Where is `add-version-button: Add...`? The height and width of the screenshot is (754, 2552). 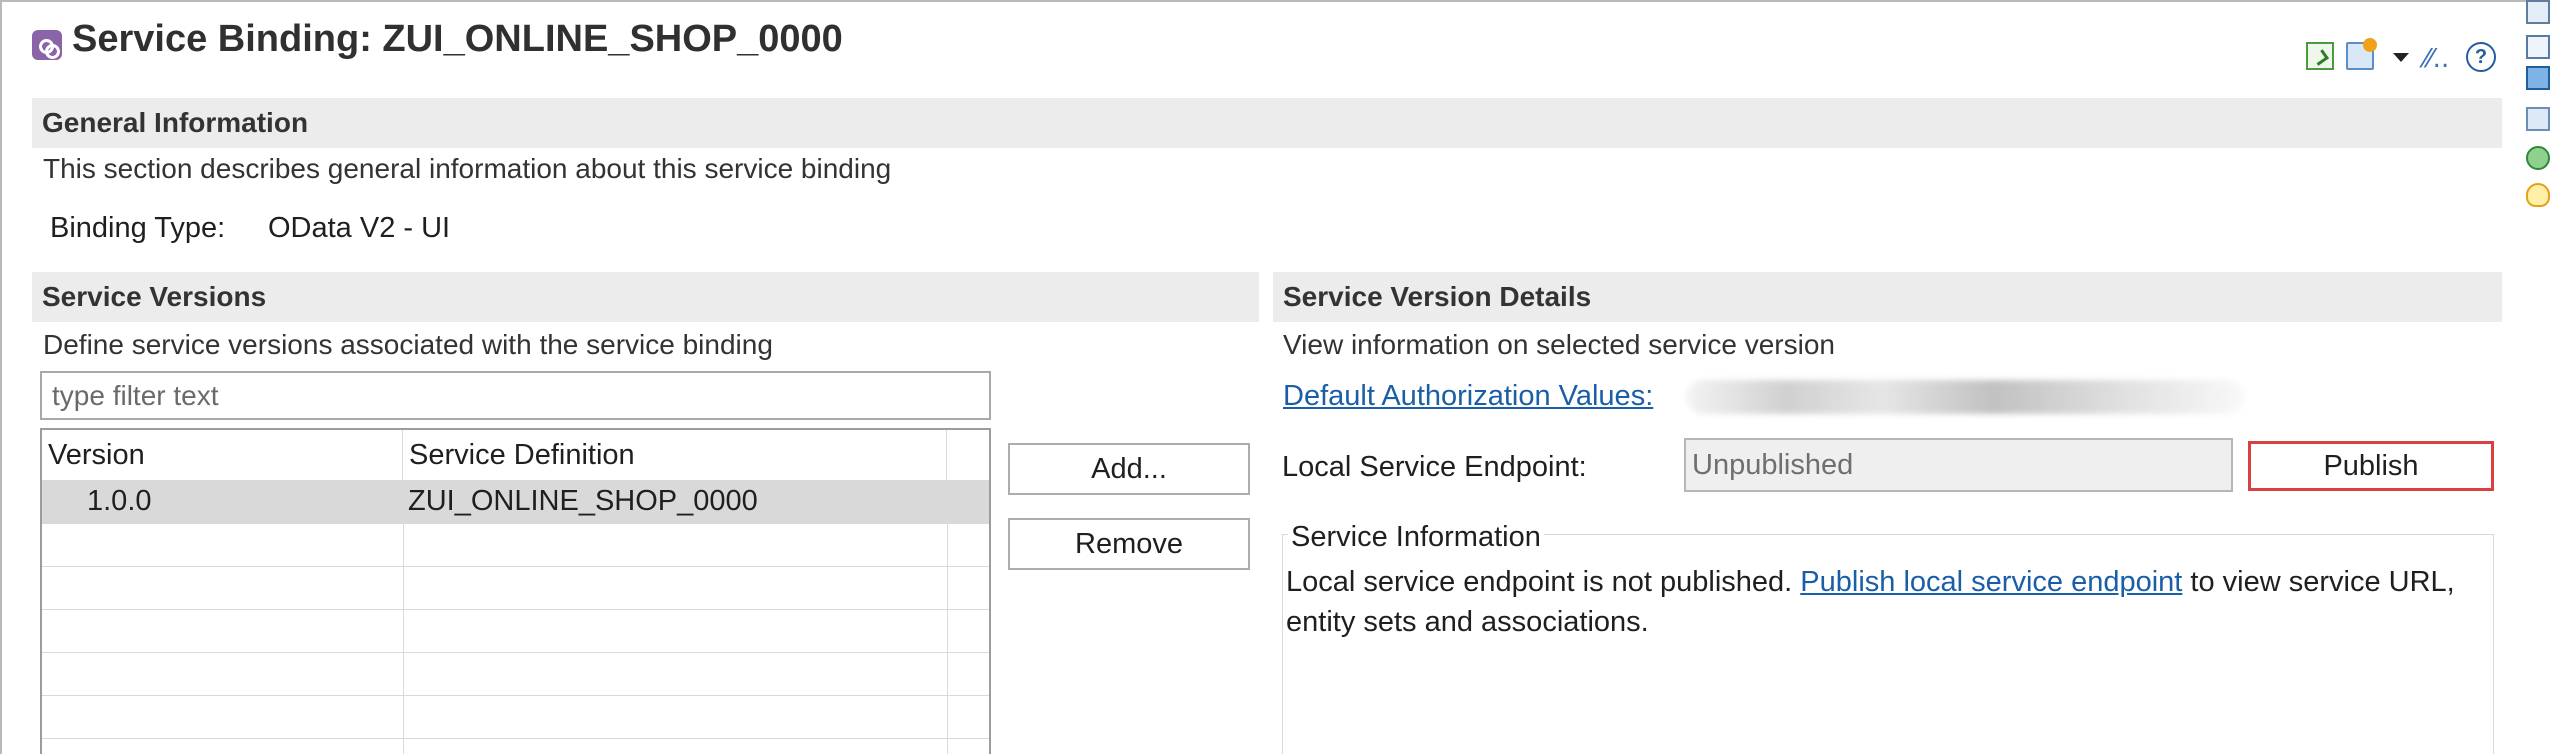 add-version-button: Add... is located at coordinates (1129, 469).